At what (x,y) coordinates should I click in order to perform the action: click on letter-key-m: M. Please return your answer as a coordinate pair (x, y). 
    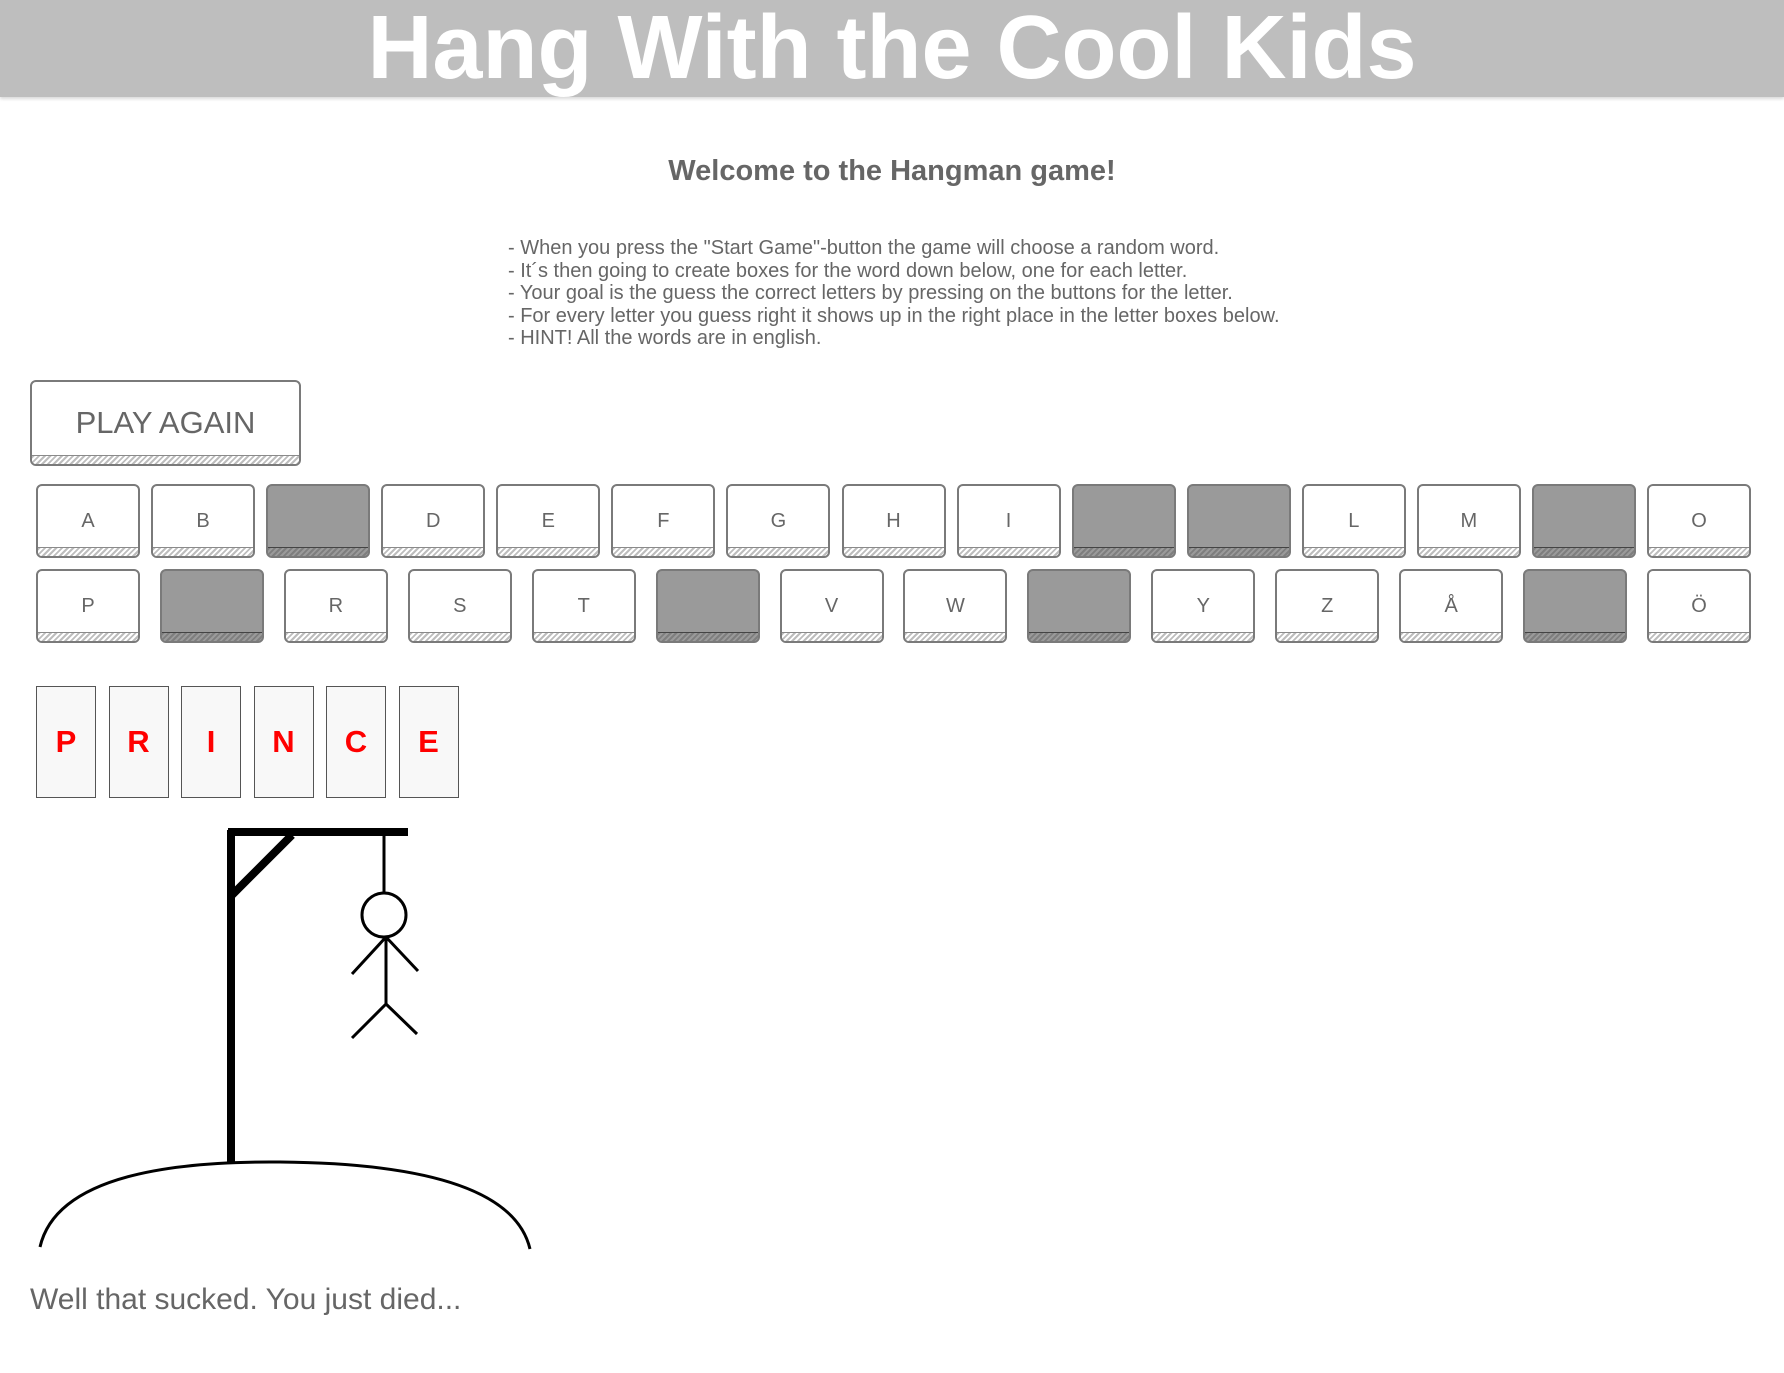
    Looking at the image, I should click on (1468, 521).